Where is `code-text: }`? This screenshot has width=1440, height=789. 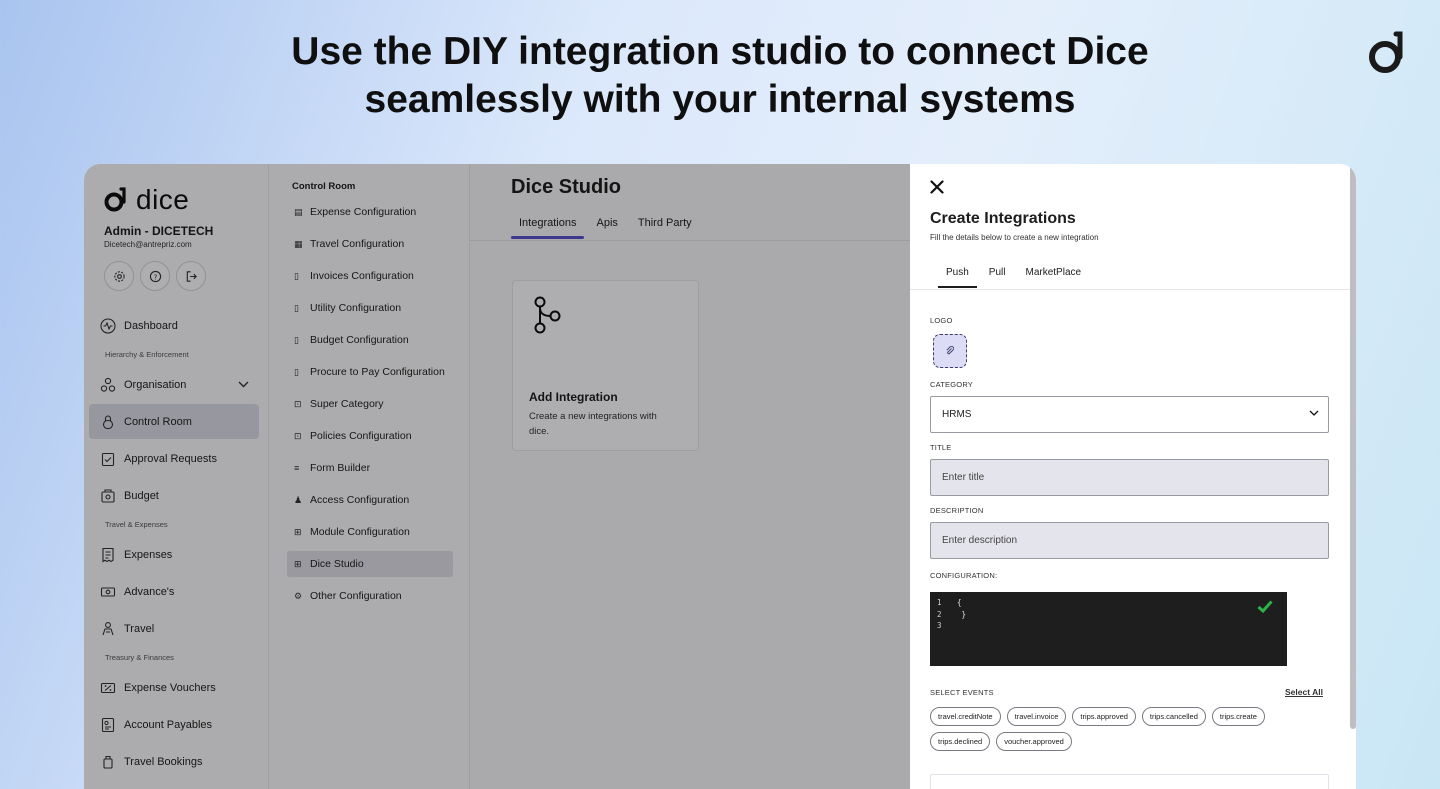
code-text: } is located at coordinates (962, 614).